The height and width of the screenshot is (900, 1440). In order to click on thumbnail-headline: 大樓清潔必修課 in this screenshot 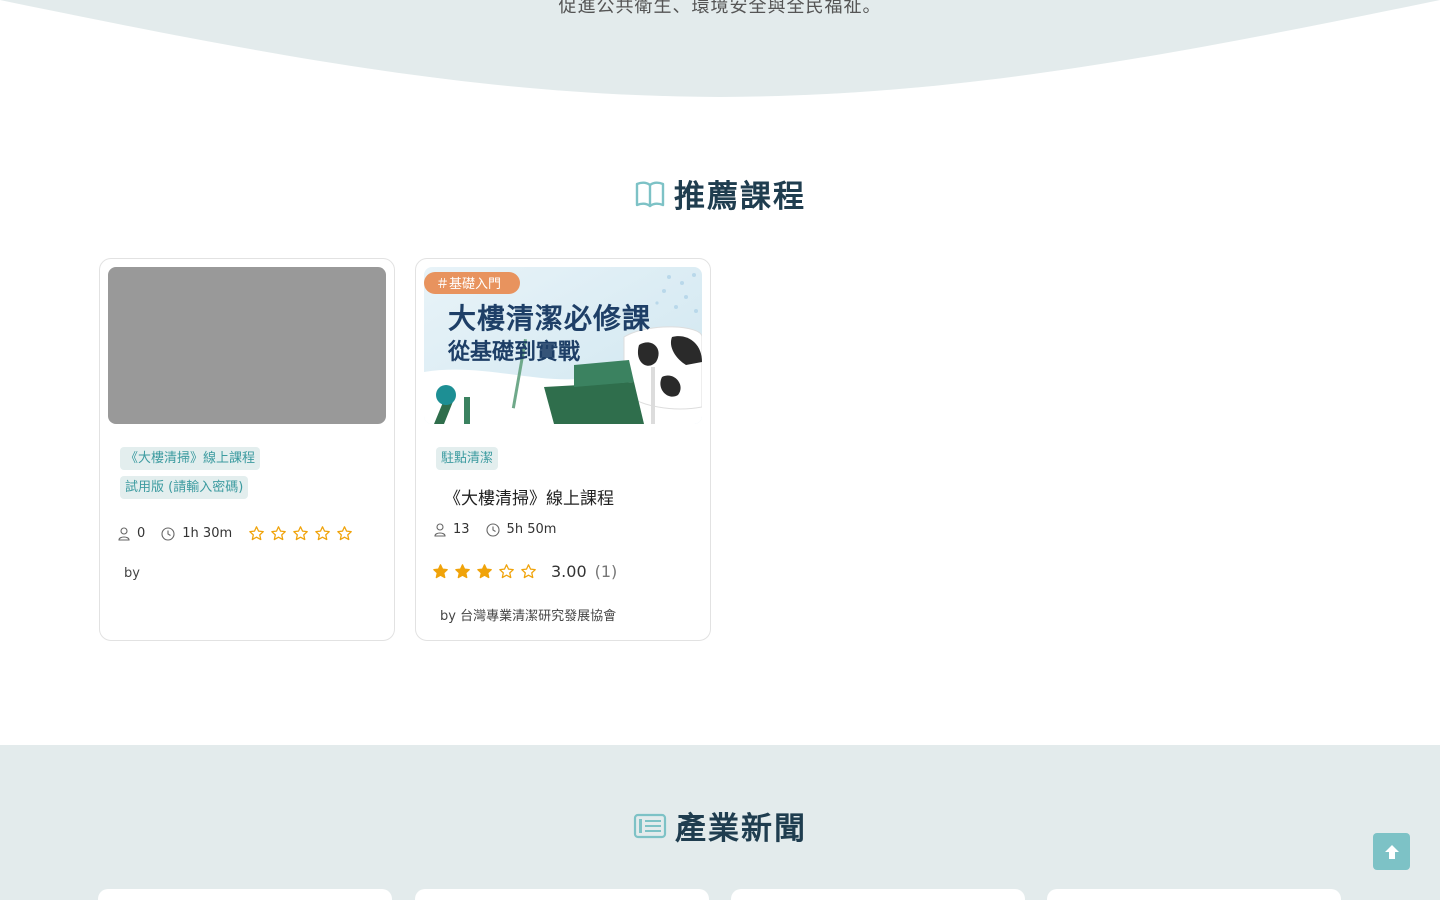, I will do `click(549, 318)`.